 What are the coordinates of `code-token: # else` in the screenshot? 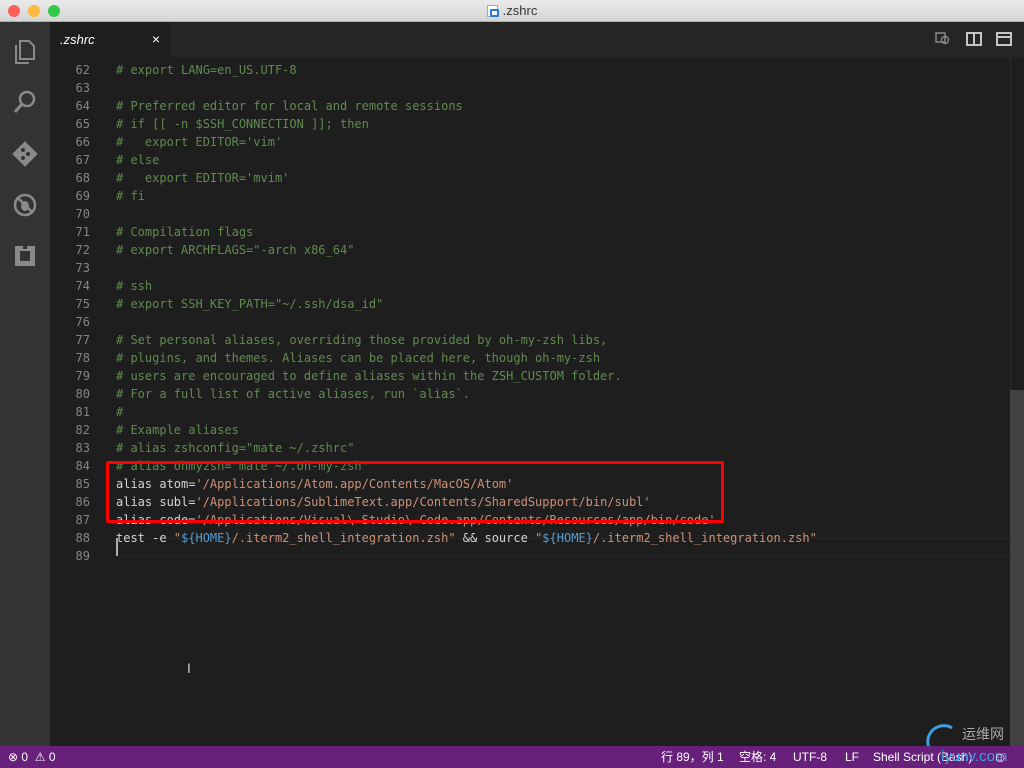 It's located at (138, 160).